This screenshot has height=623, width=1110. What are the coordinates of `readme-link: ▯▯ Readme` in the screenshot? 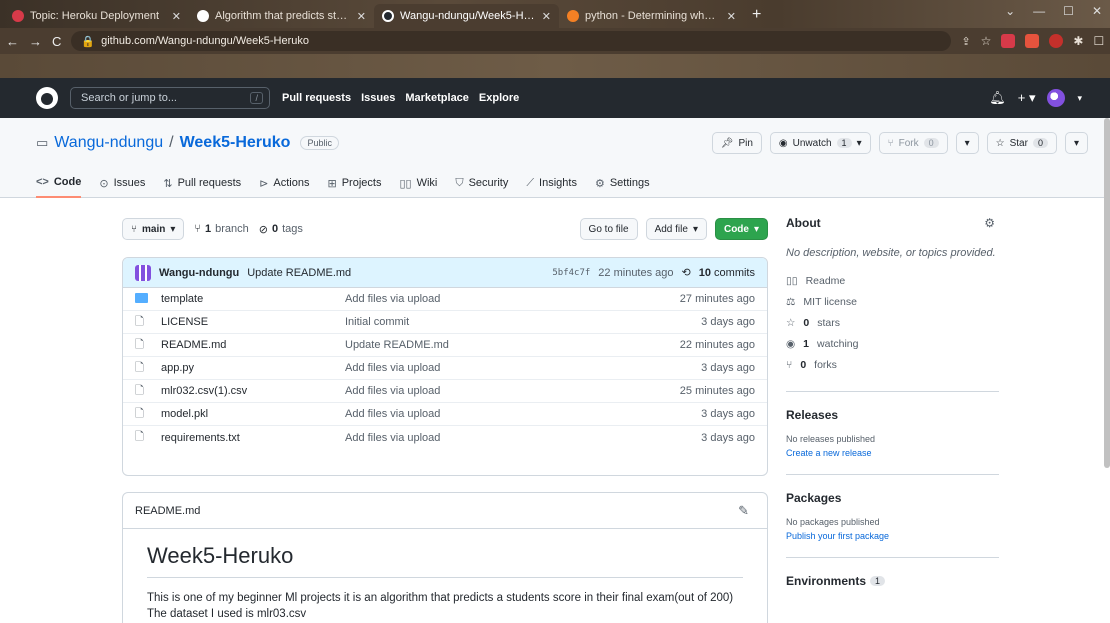 It's located at (892, 280).